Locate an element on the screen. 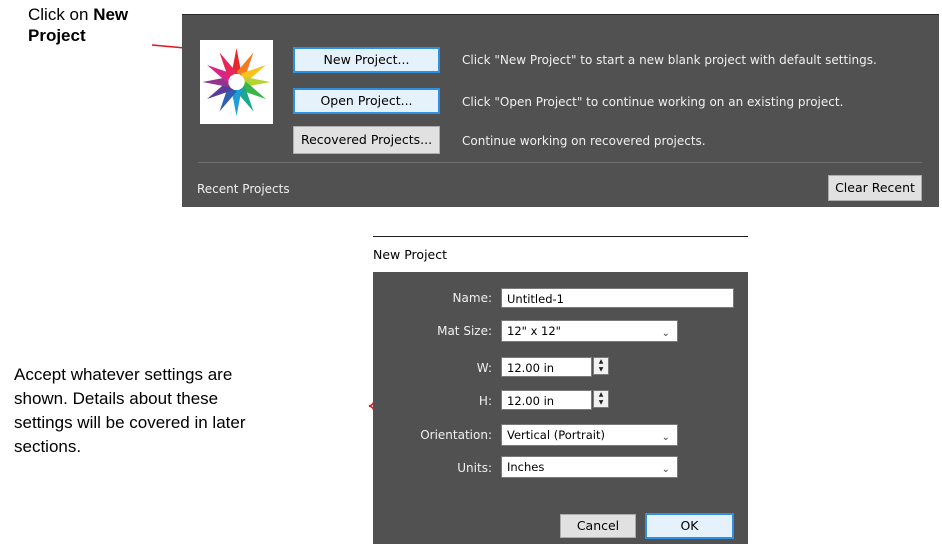 The width and height of the screenshot is (942, 544). mat-size-label: Mat Size: is located at coordinates (464, 331).